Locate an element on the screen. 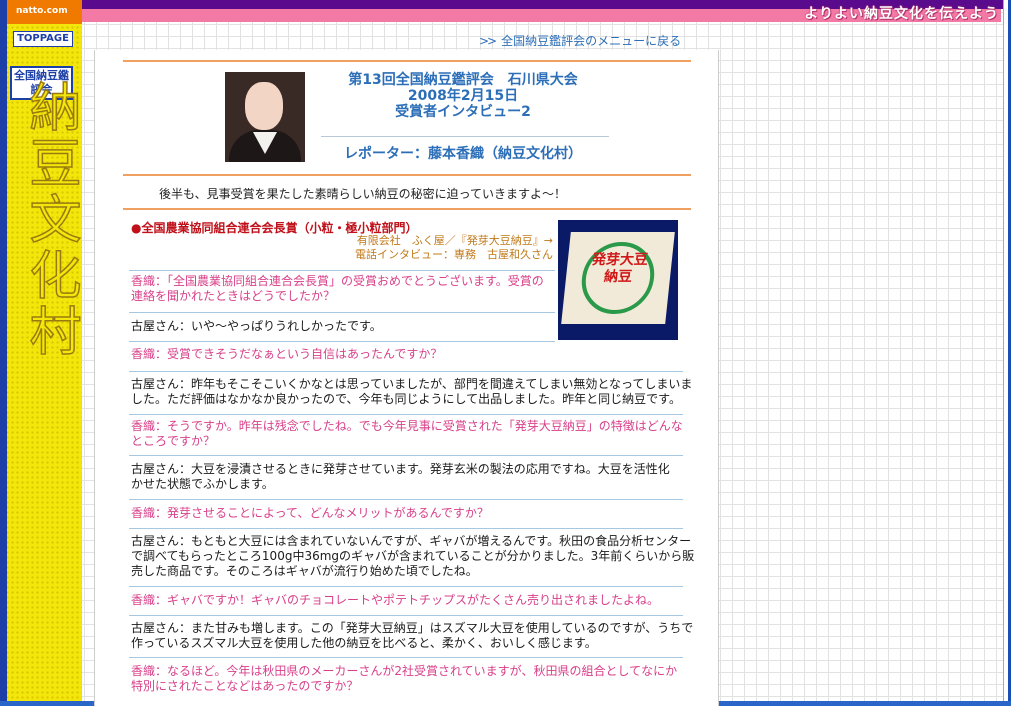 Image resolution: width=1011 pixels, height=706 pixels. sidebar: natto.com TOPPAGE 全国納豆鑑評会 納豆文化村 is located at coordinates (41, 350).